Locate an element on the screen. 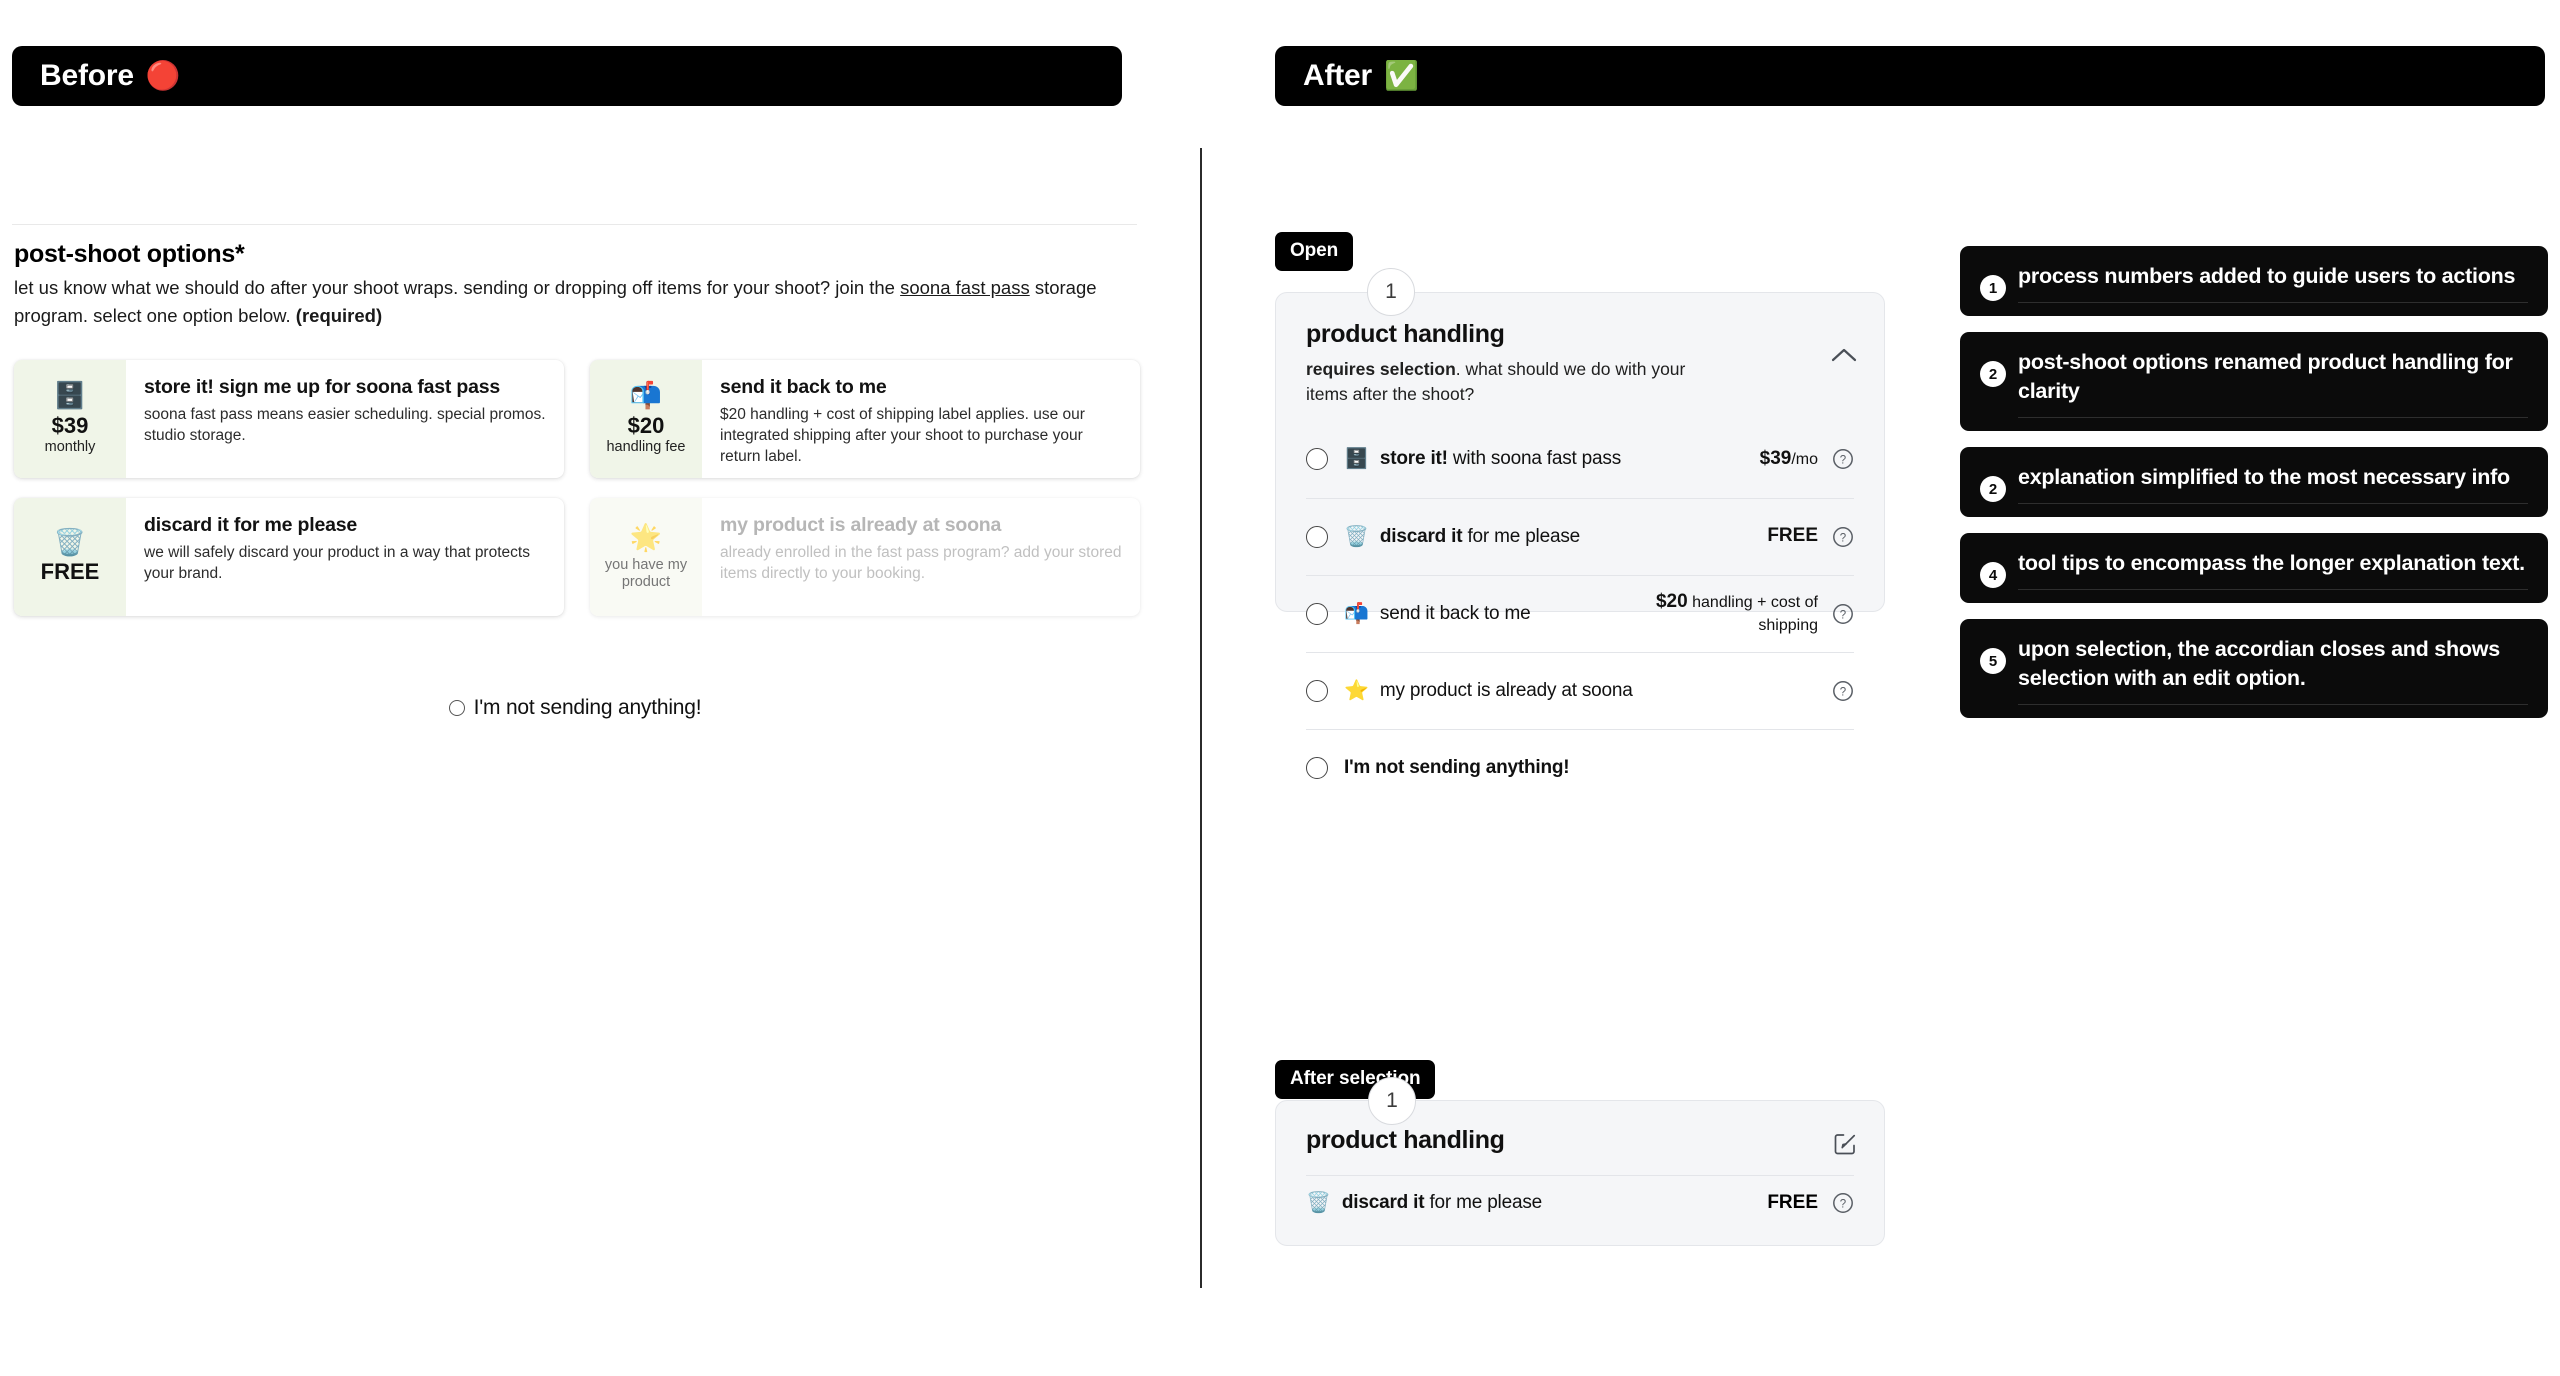 This screenshot has width=2560, height=1376. option-row-label-rest: with soona fast pass is located at coordinates (1534, 458).